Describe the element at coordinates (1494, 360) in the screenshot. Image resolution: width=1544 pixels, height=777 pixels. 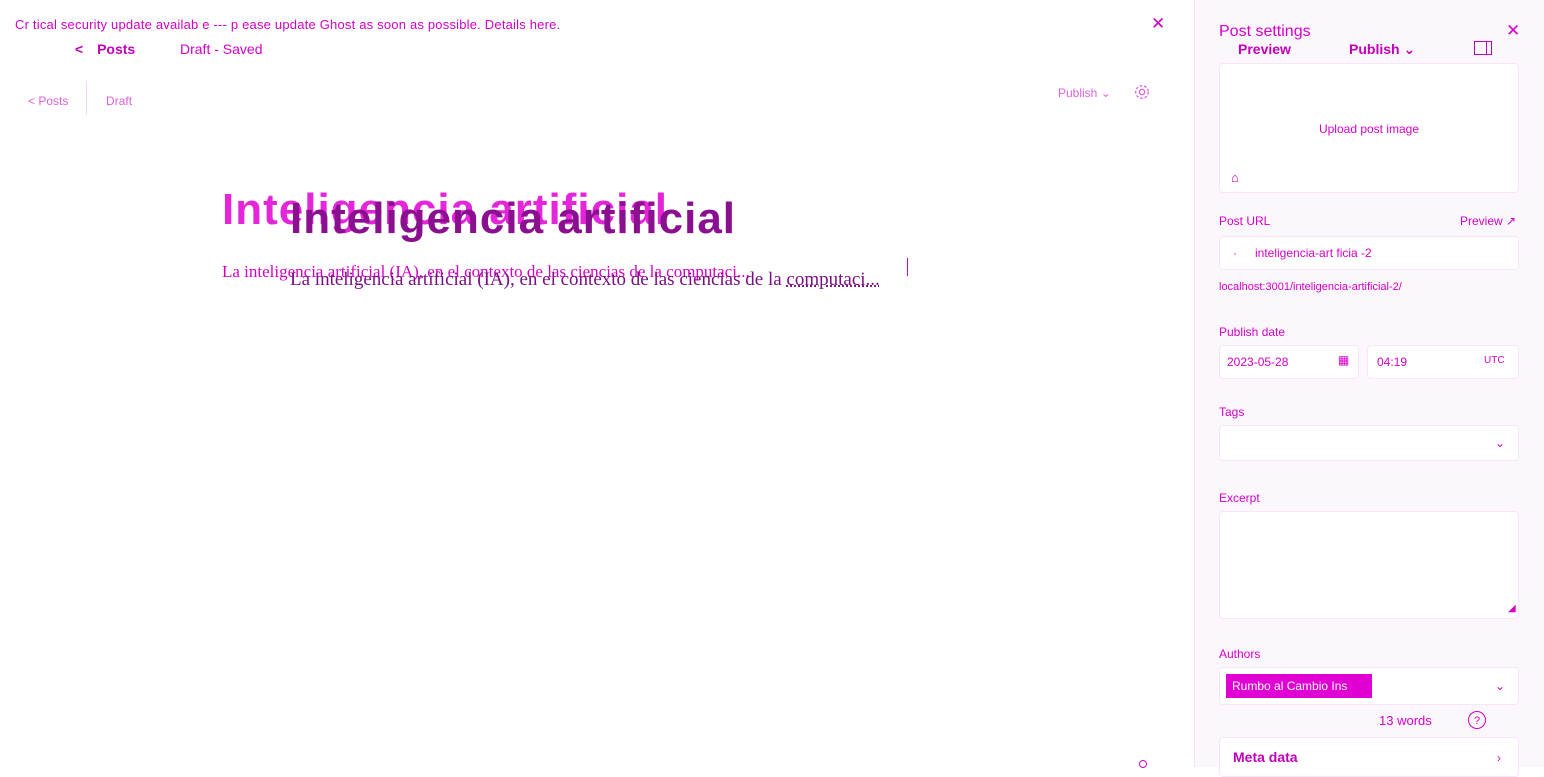
I see `timezone-label: UTC` at that location.